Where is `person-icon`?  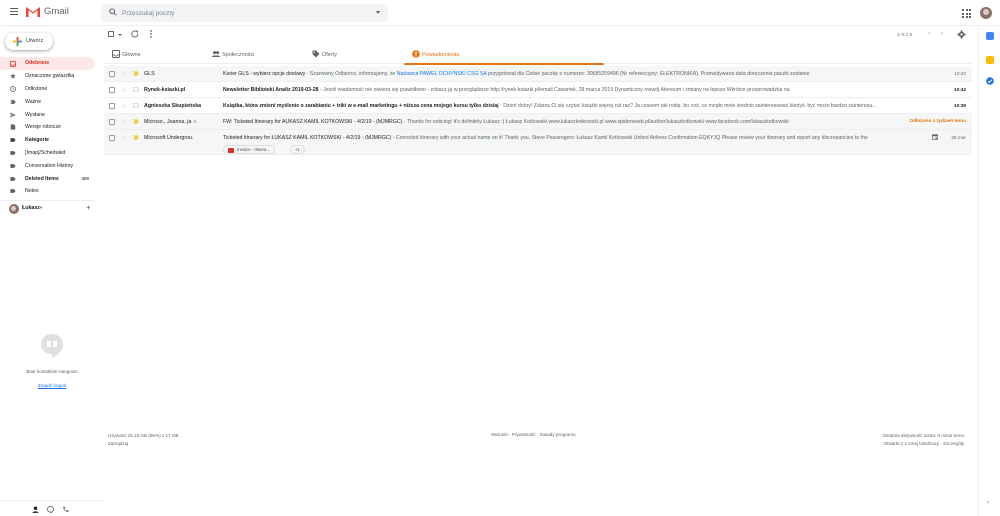 person-icon is located at coordinates (35, 509).